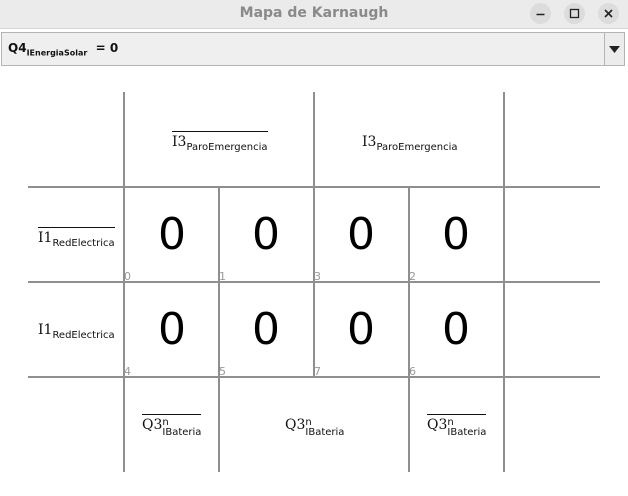 The image size is (628, 496). What do you see at coordinates (412, 371) in the screenshot?
I see `kmap-cell-index: 6` at bounding box center [412, 371].